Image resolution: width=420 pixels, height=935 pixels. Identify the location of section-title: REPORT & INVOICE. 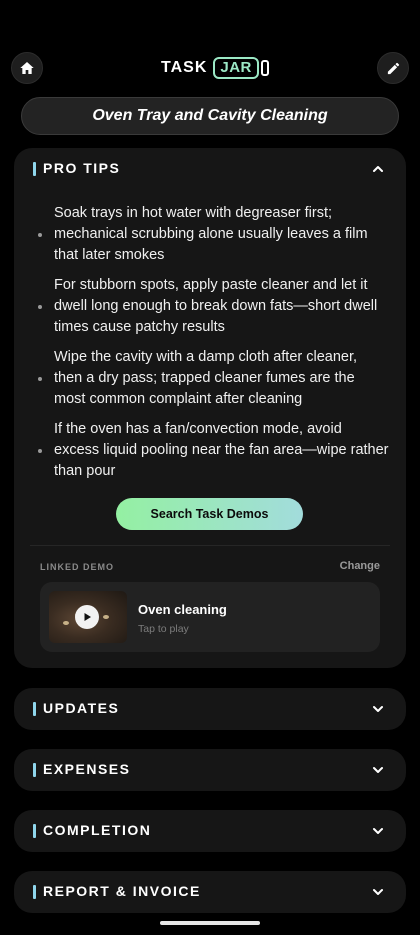
(122, 891).